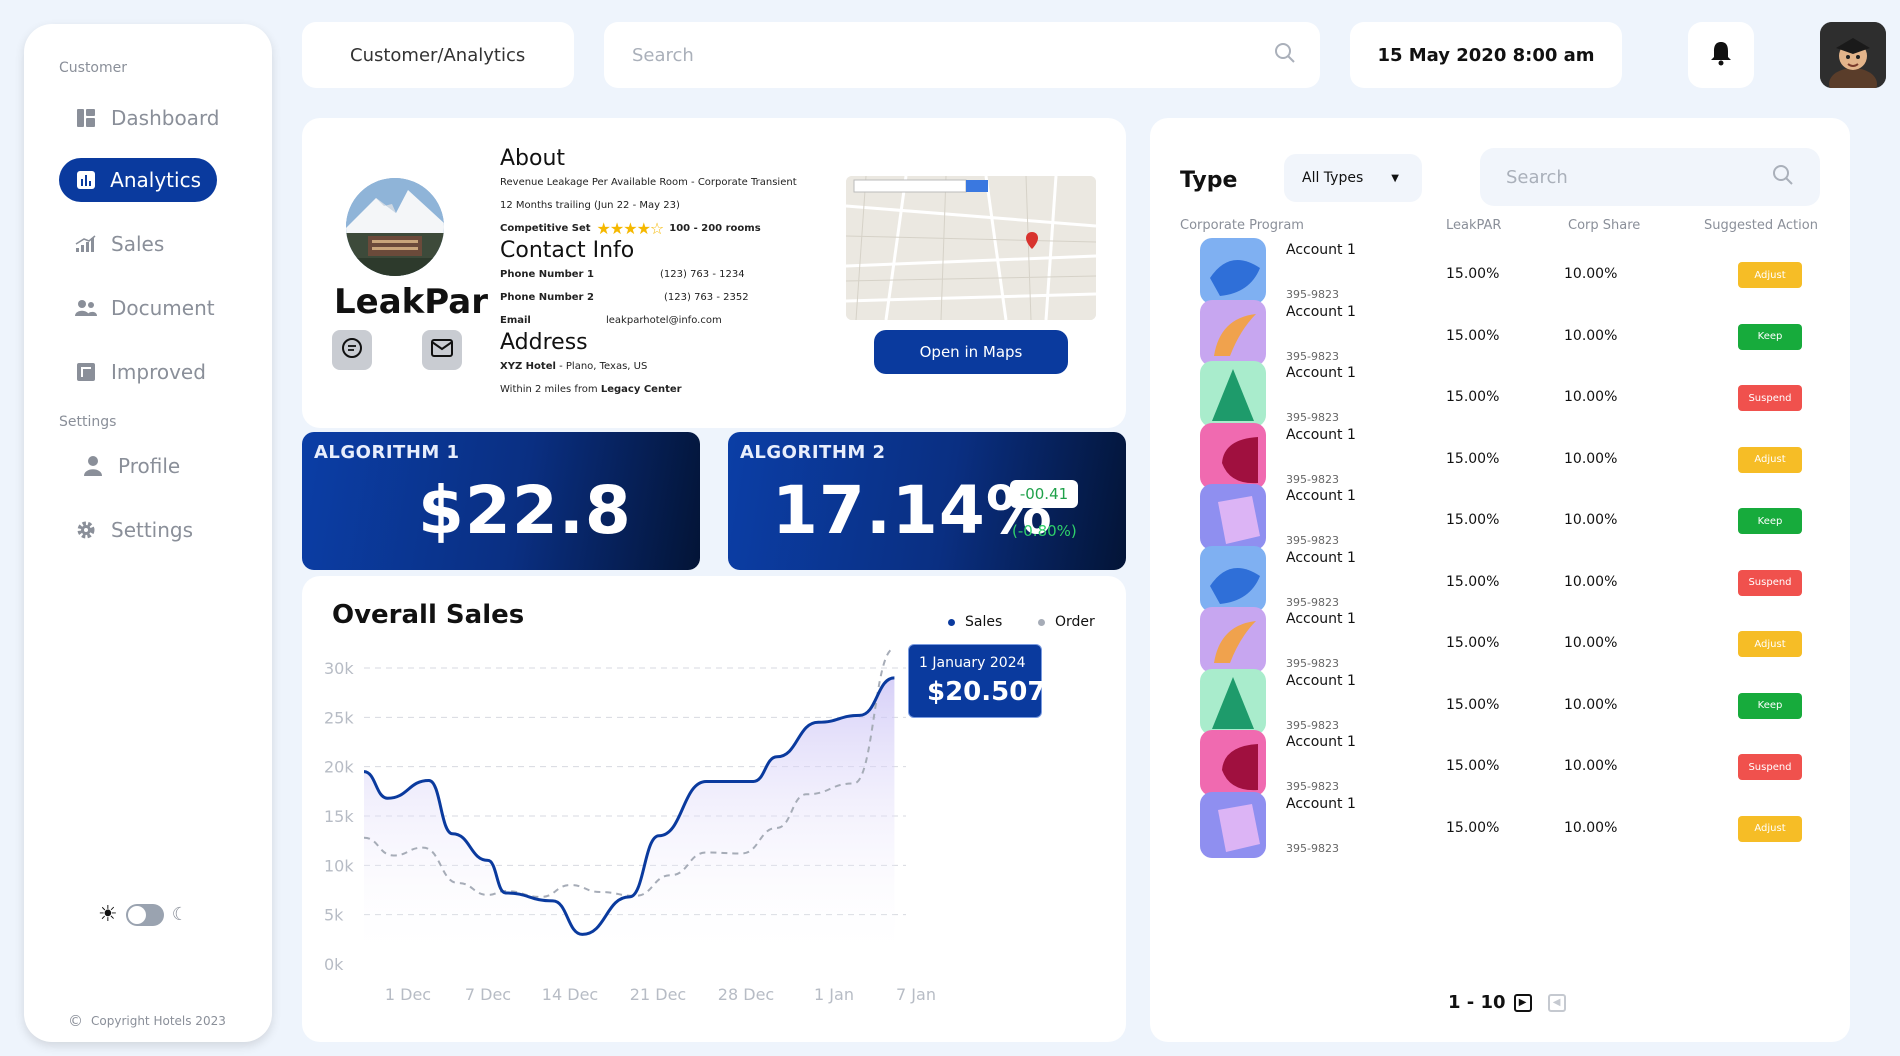 The height and width of the screenshot is (1056, 1900). I want to click on phone-2: Phone Number 2 (123) 763 - 2352, so click(624, 297).